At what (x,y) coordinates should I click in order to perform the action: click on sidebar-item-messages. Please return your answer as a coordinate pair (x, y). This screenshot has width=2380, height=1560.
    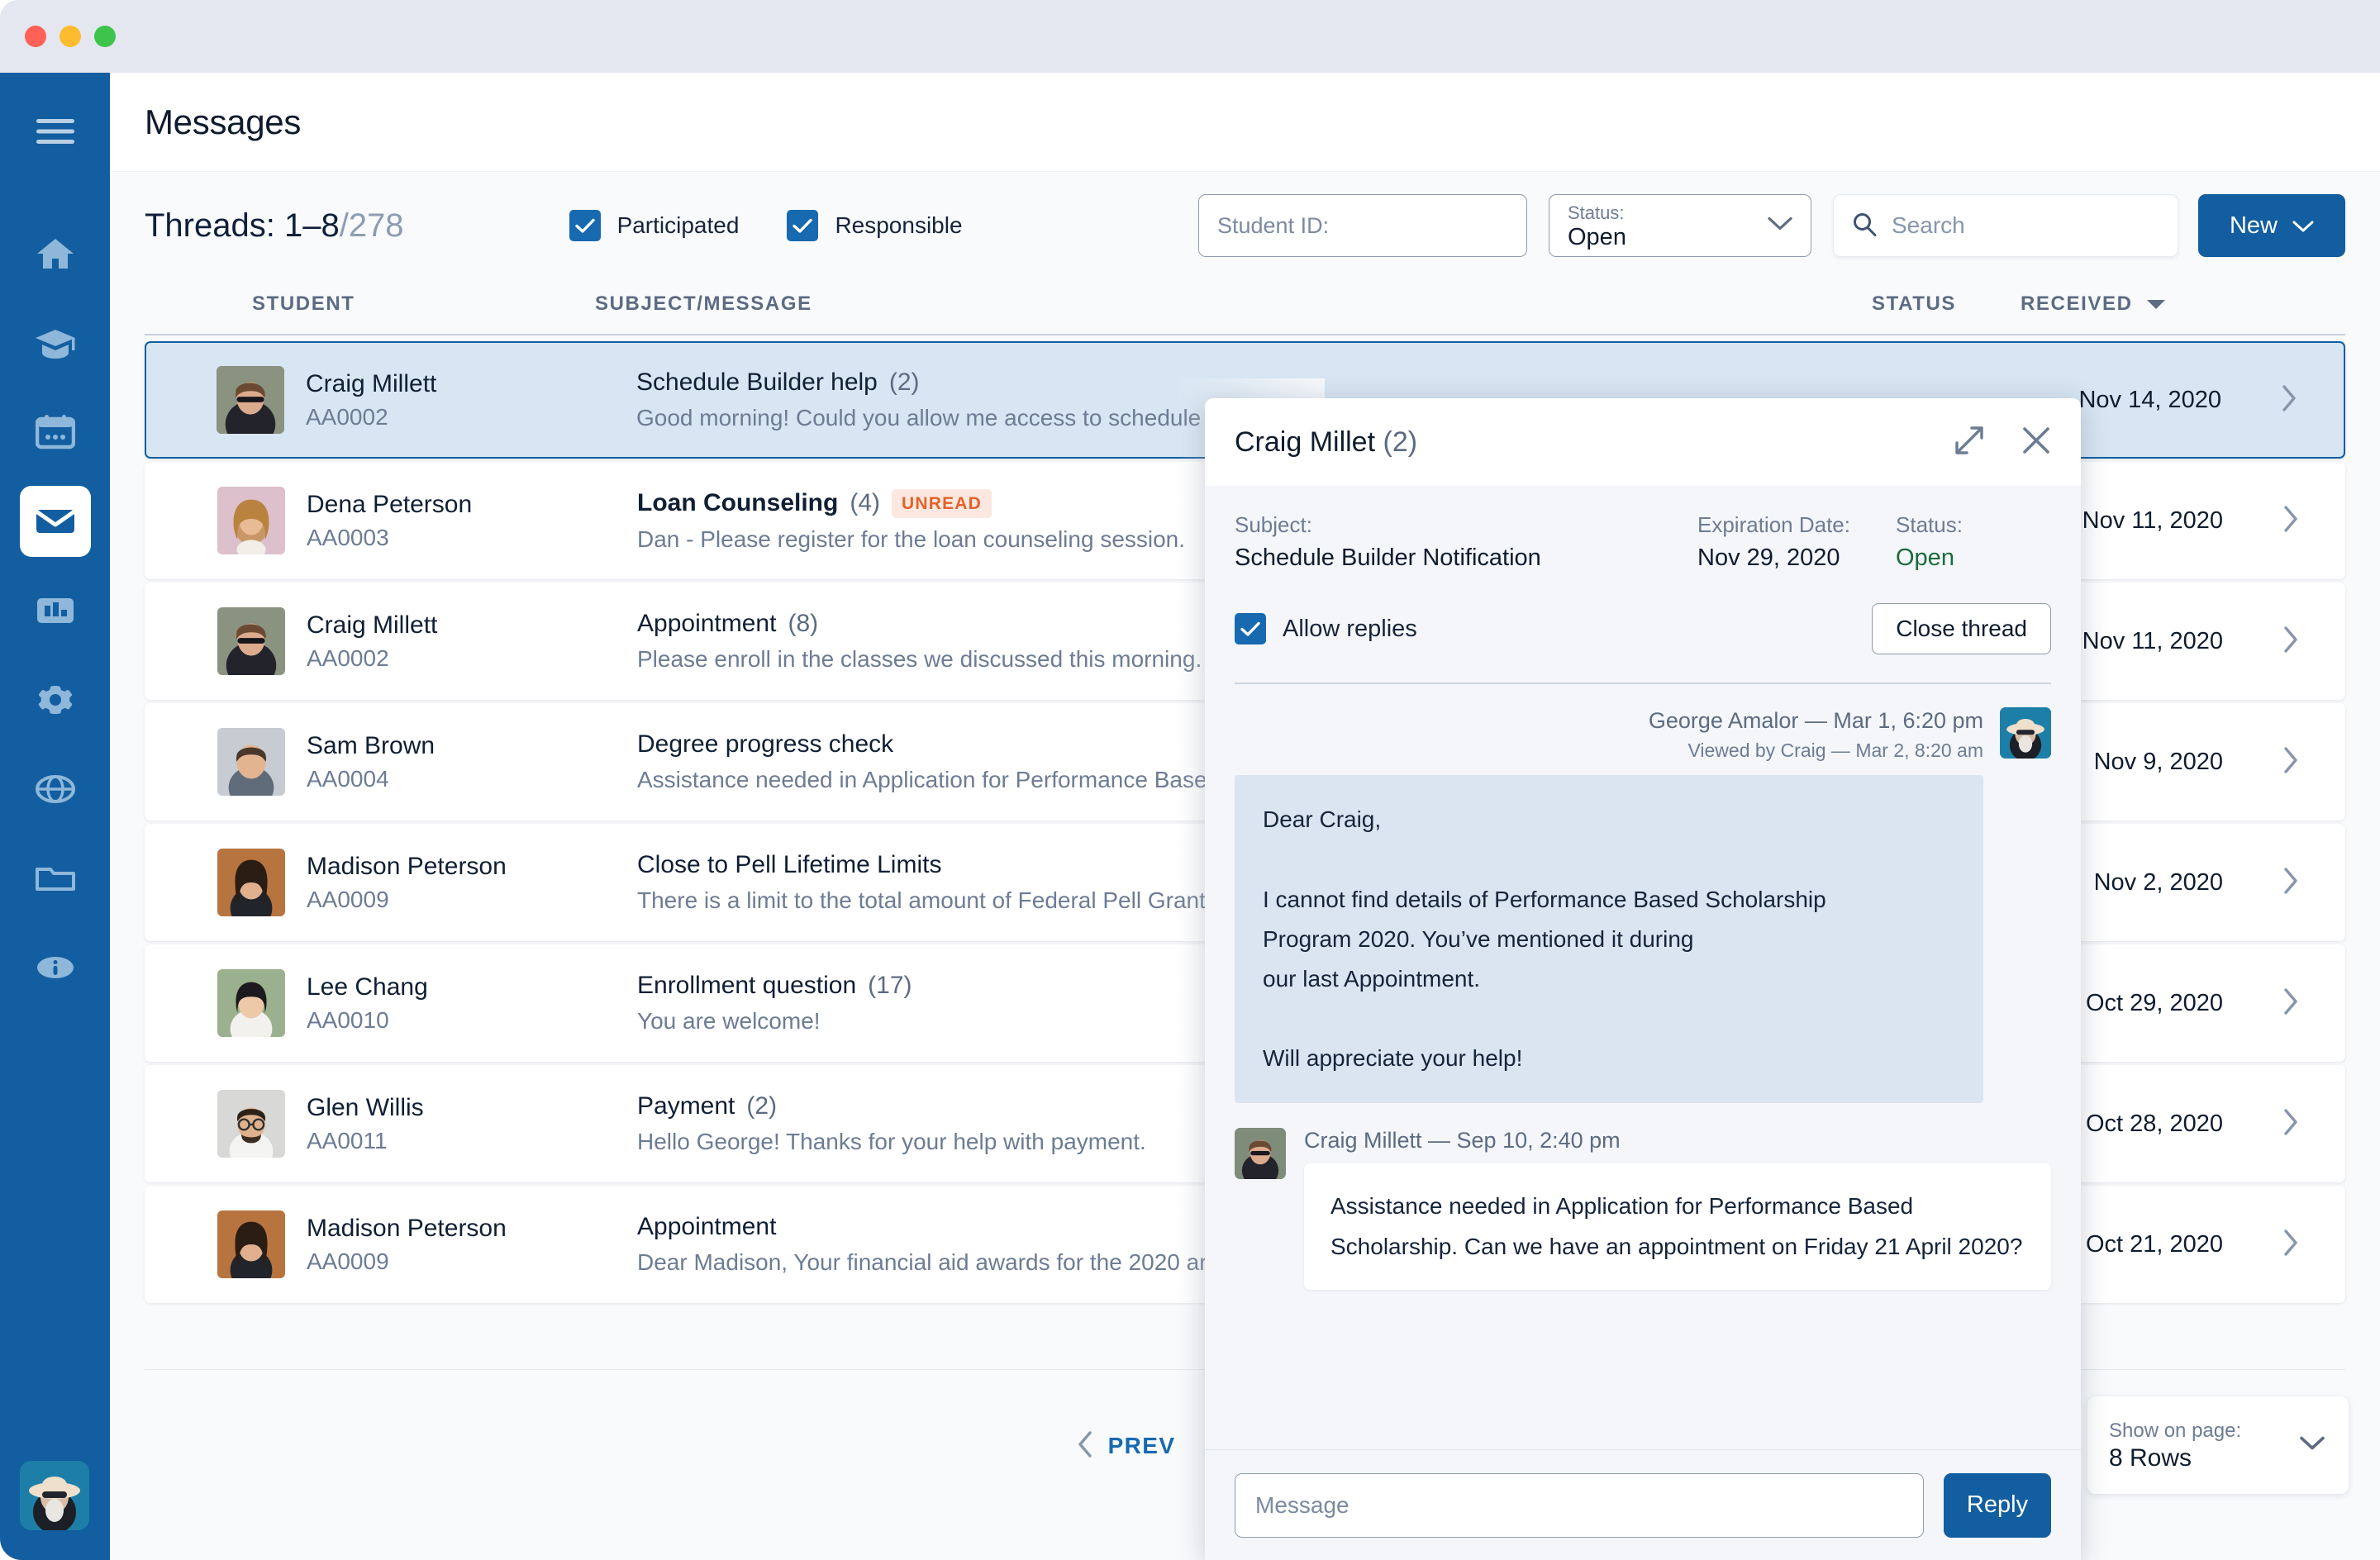
    Looking at the image, I should click on (55, 521).